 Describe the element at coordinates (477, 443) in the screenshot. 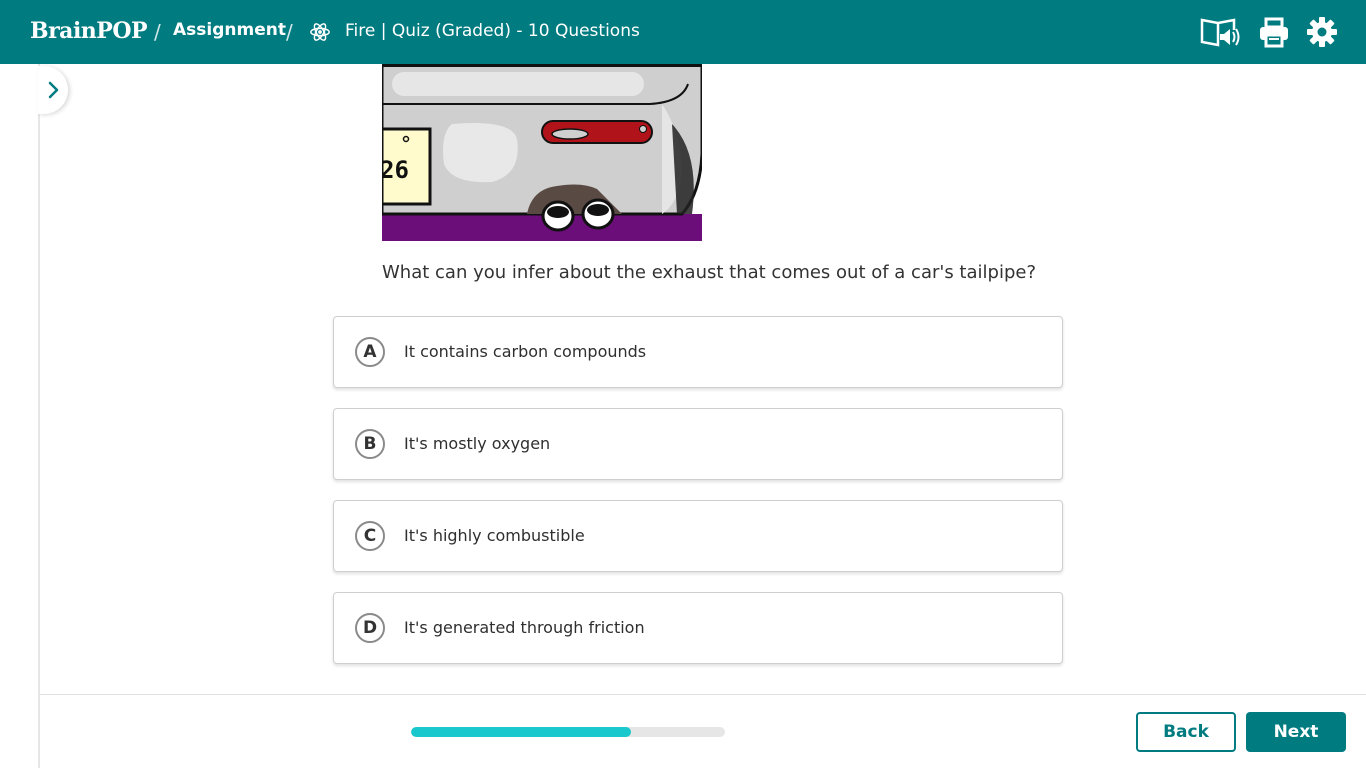

I see `answer-text: It's mostly oxygen` at that location.